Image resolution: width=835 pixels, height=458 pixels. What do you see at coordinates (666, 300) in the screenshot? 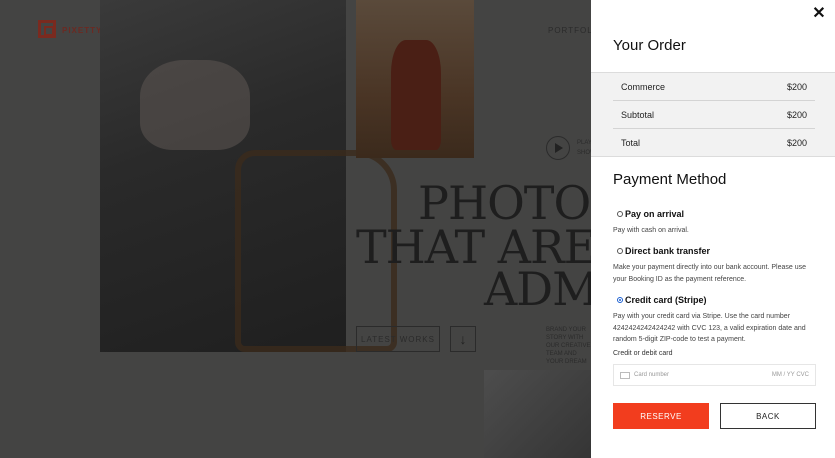
I see `payment-option-label: Credit card (Stripe)` at bounding box center [666, 300].